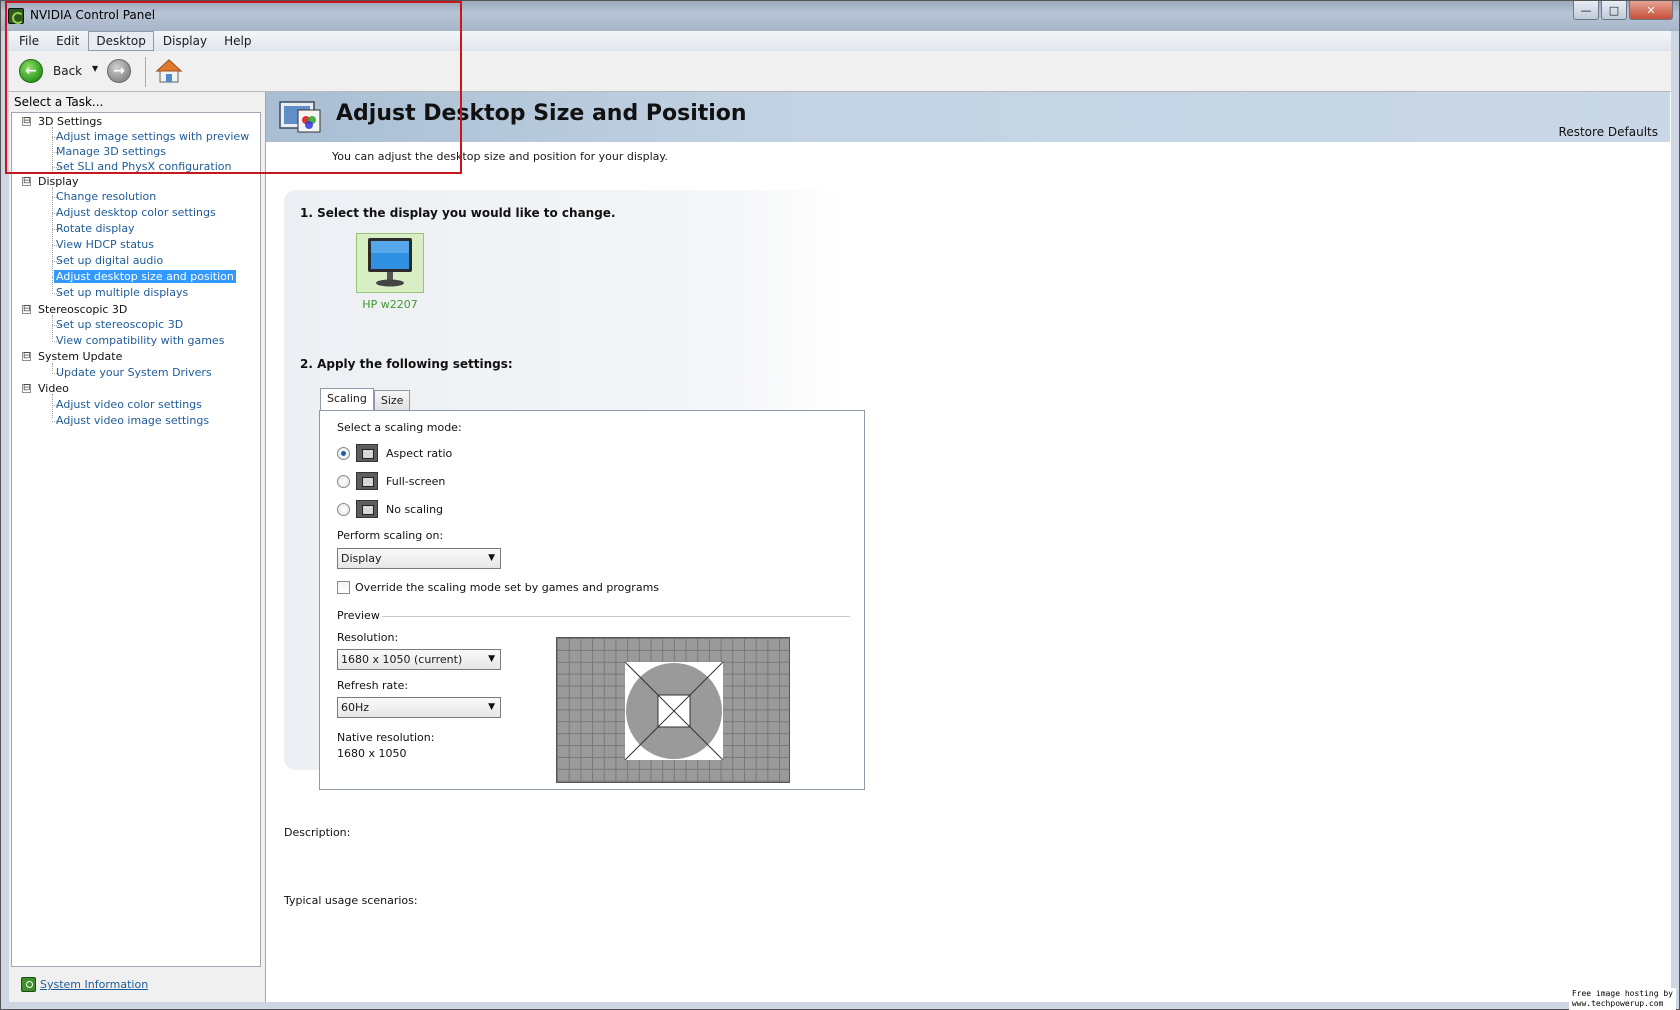 This screenshot has width=1680, height=1010. Describe the element at coordinates (367, 509) in the screenshot. I see `no-scaling-icon` at that location.